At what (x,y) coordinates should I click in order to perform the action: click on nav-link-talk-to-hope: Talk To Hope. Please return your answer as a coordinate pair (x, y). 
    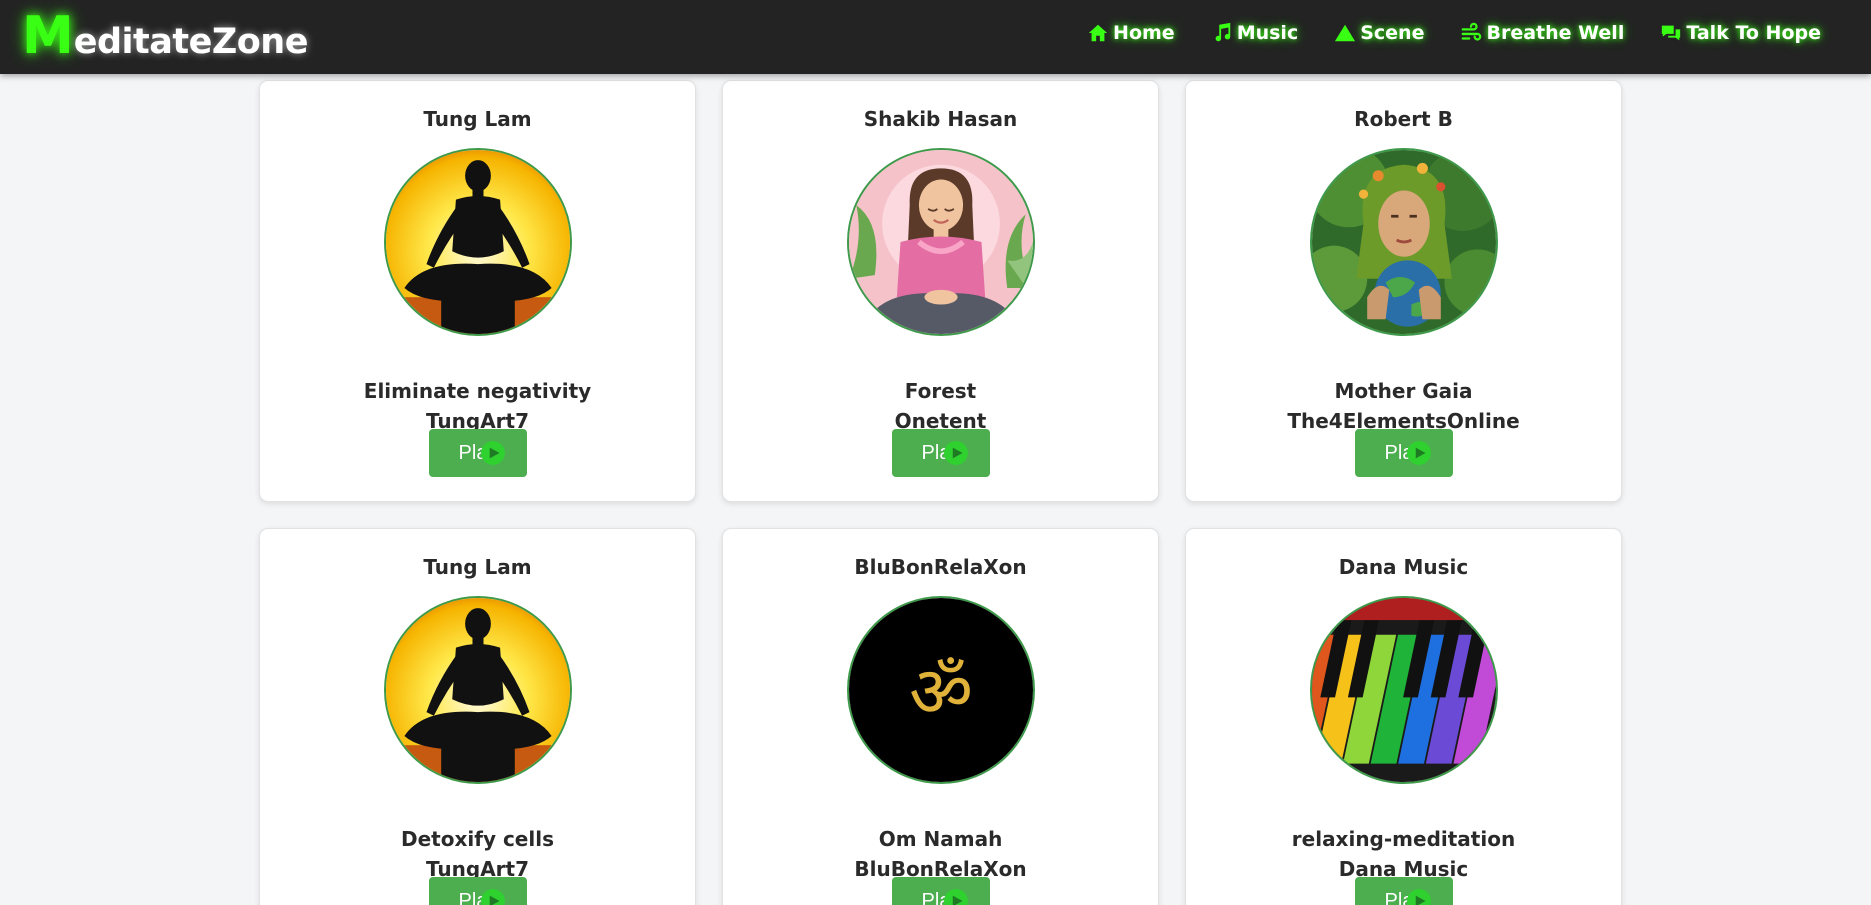
    Looking at the image, I should click on (1740, 33).